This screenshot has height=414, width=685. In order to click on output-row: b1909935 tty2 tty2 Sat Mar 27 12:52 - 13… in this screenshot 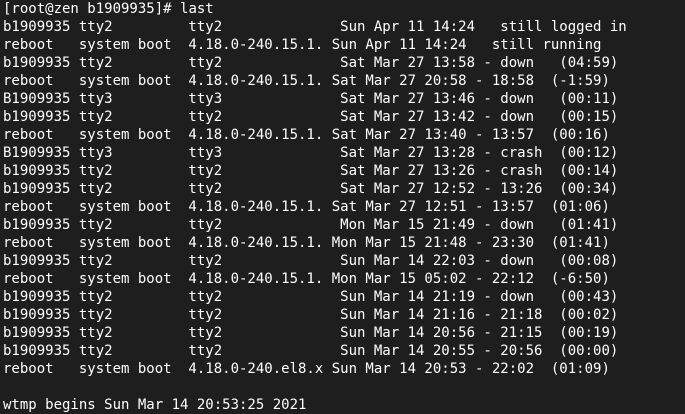, I will do `click(311, 189)`.